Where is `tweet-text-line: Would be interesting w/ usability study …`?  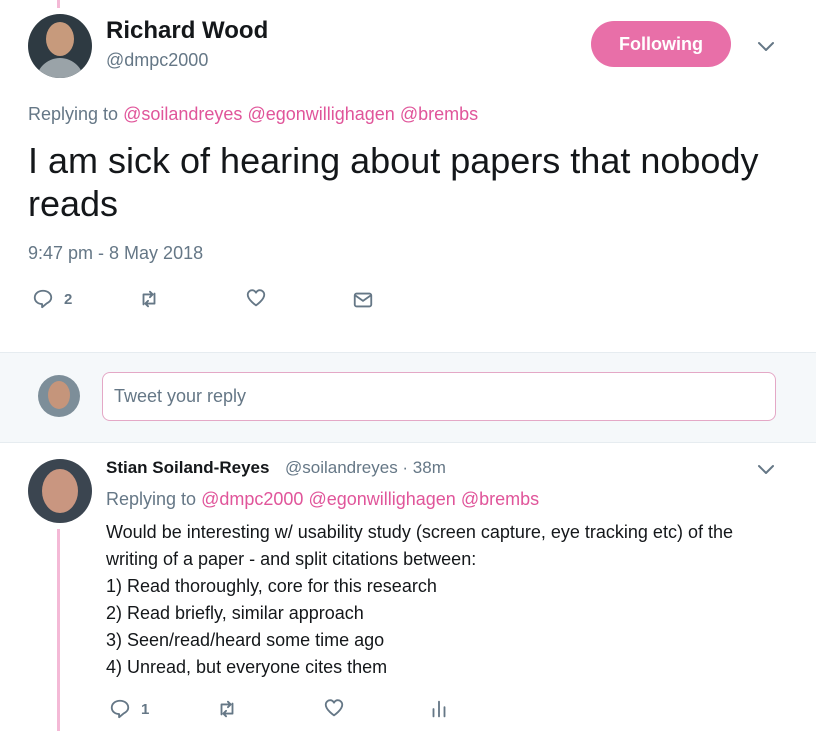
tweet-text-line: Would be interesting w/ usability study … is located at coordinates (419, 532).